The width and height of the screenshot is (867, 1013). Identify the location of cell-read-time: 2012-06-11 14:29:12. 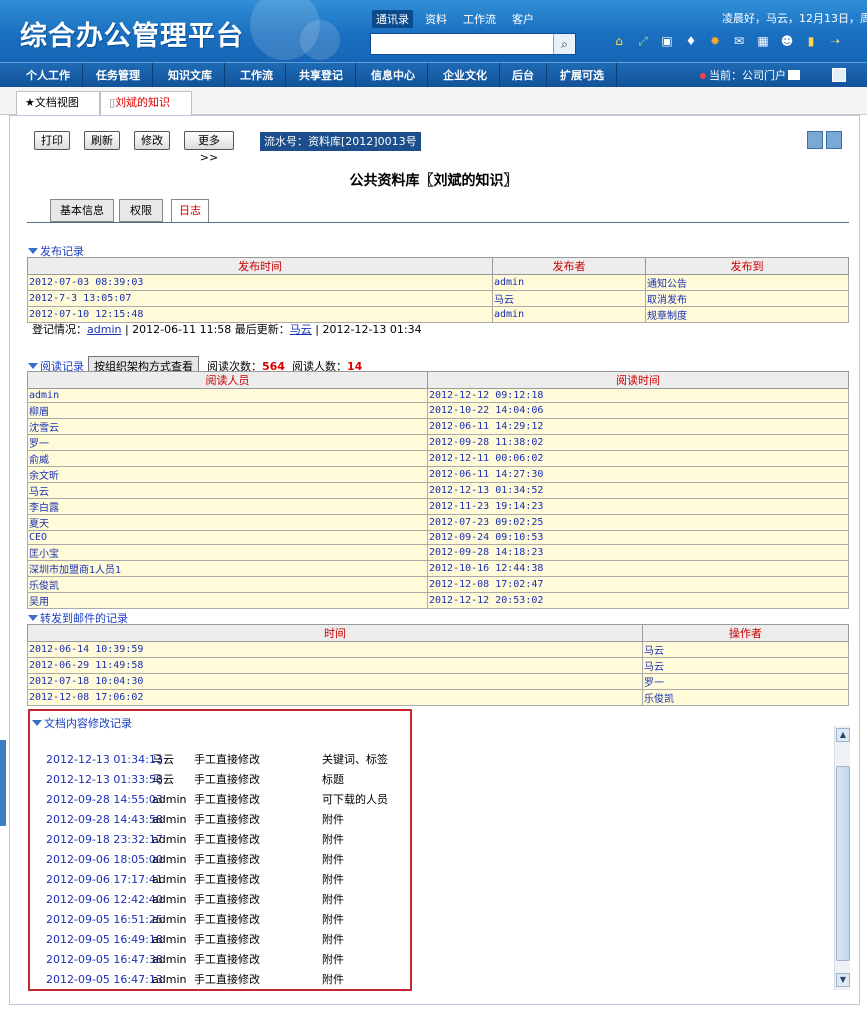
(638, 426).